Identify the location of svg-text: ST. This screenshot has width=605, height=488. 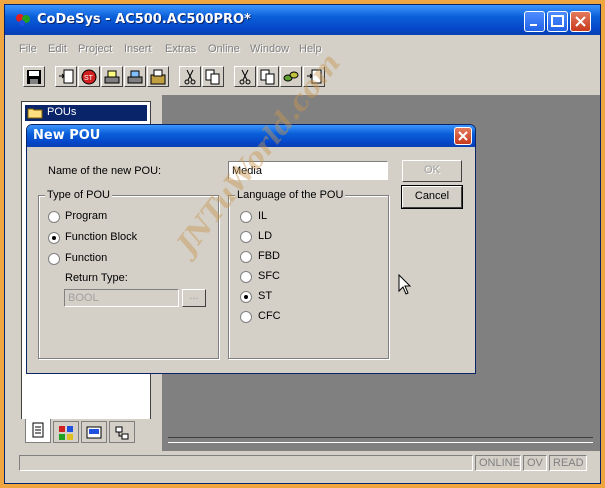
(89, 78).